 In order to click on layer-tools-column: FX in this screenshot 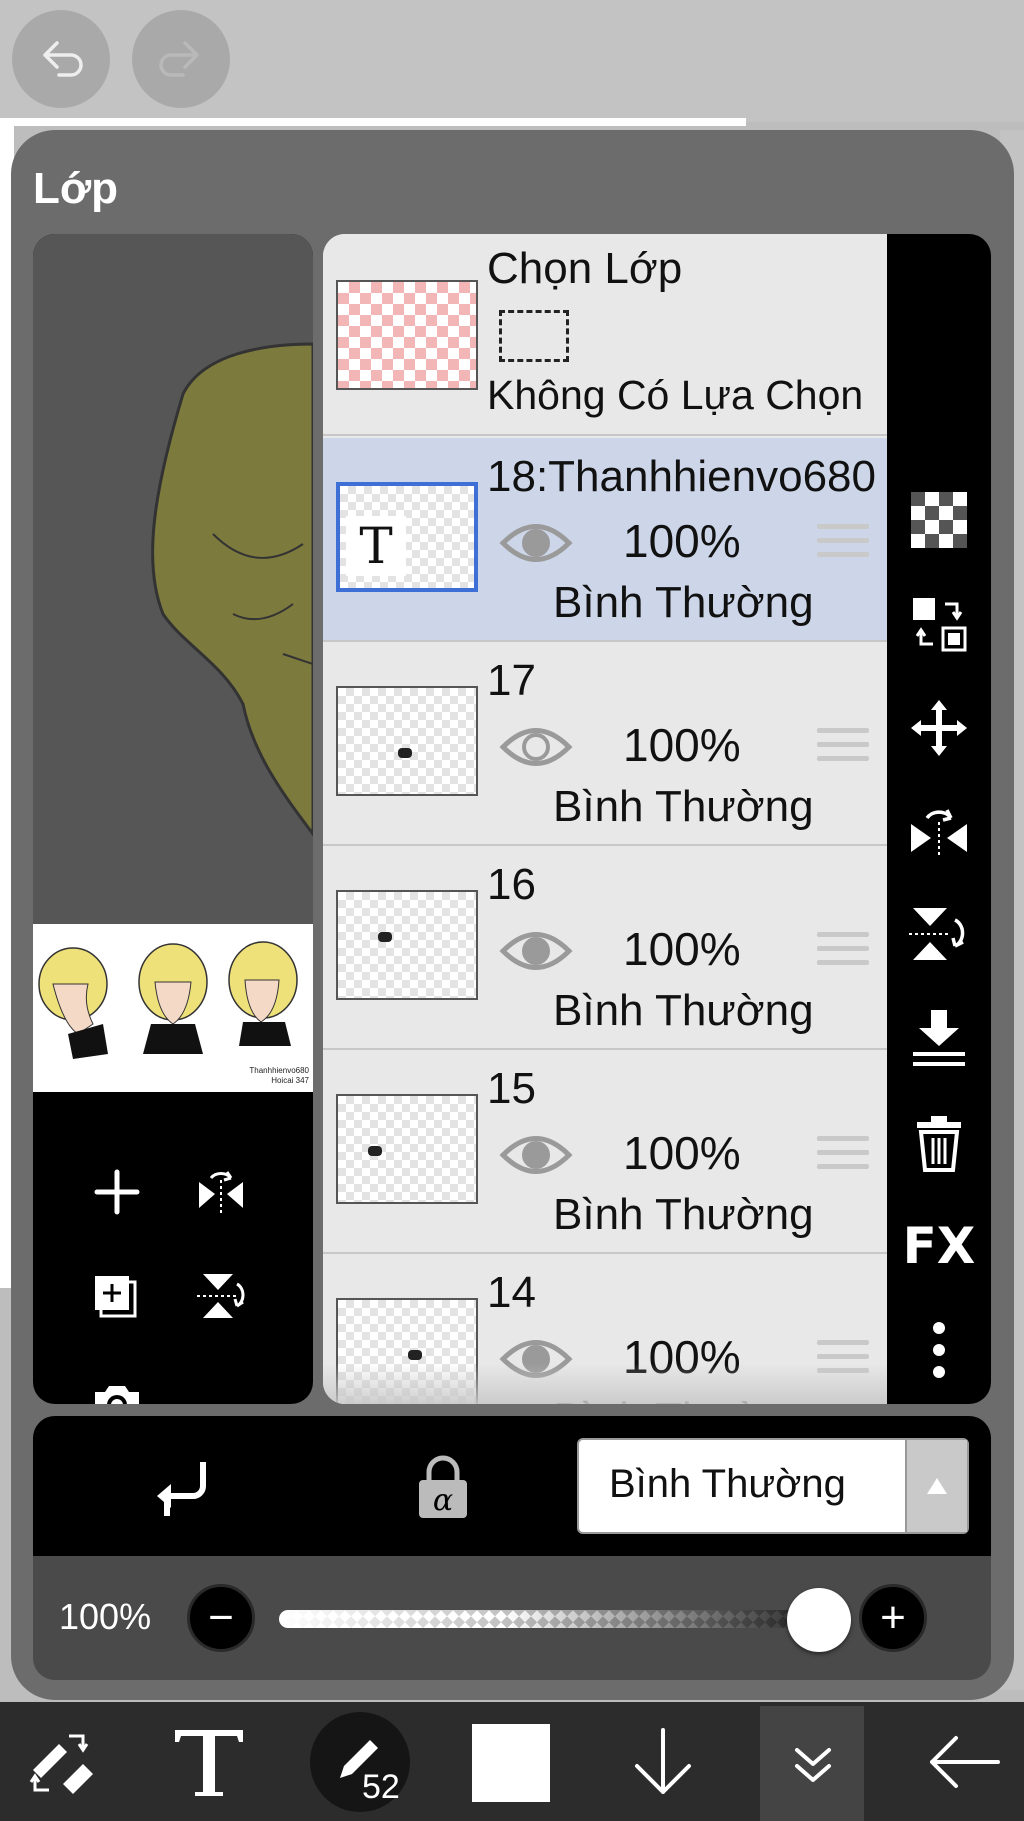, I will do `click(939, 819)`.